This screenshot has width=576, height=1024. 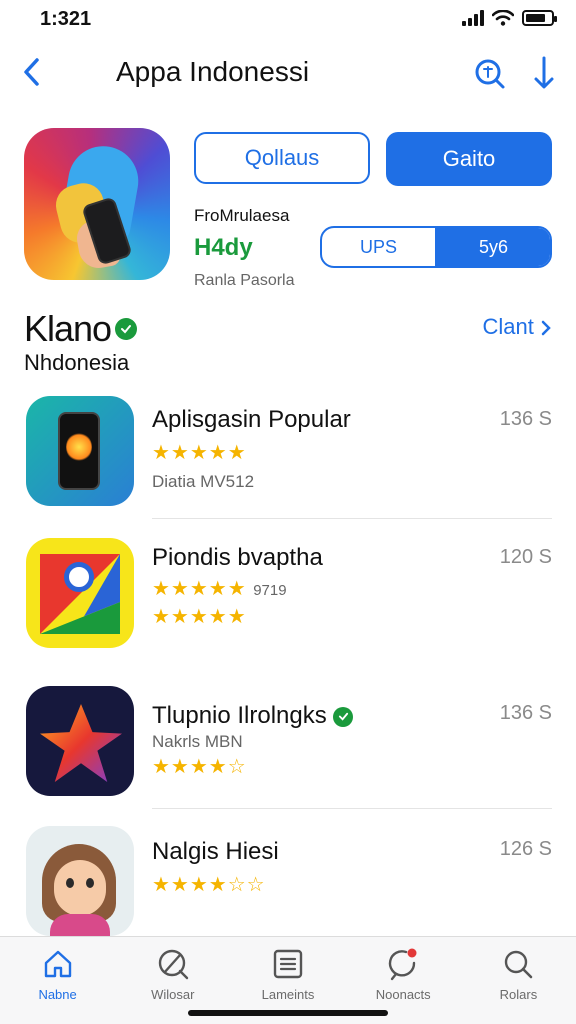 I want to click on app-size: 120 S, so click(x=525, y=557).